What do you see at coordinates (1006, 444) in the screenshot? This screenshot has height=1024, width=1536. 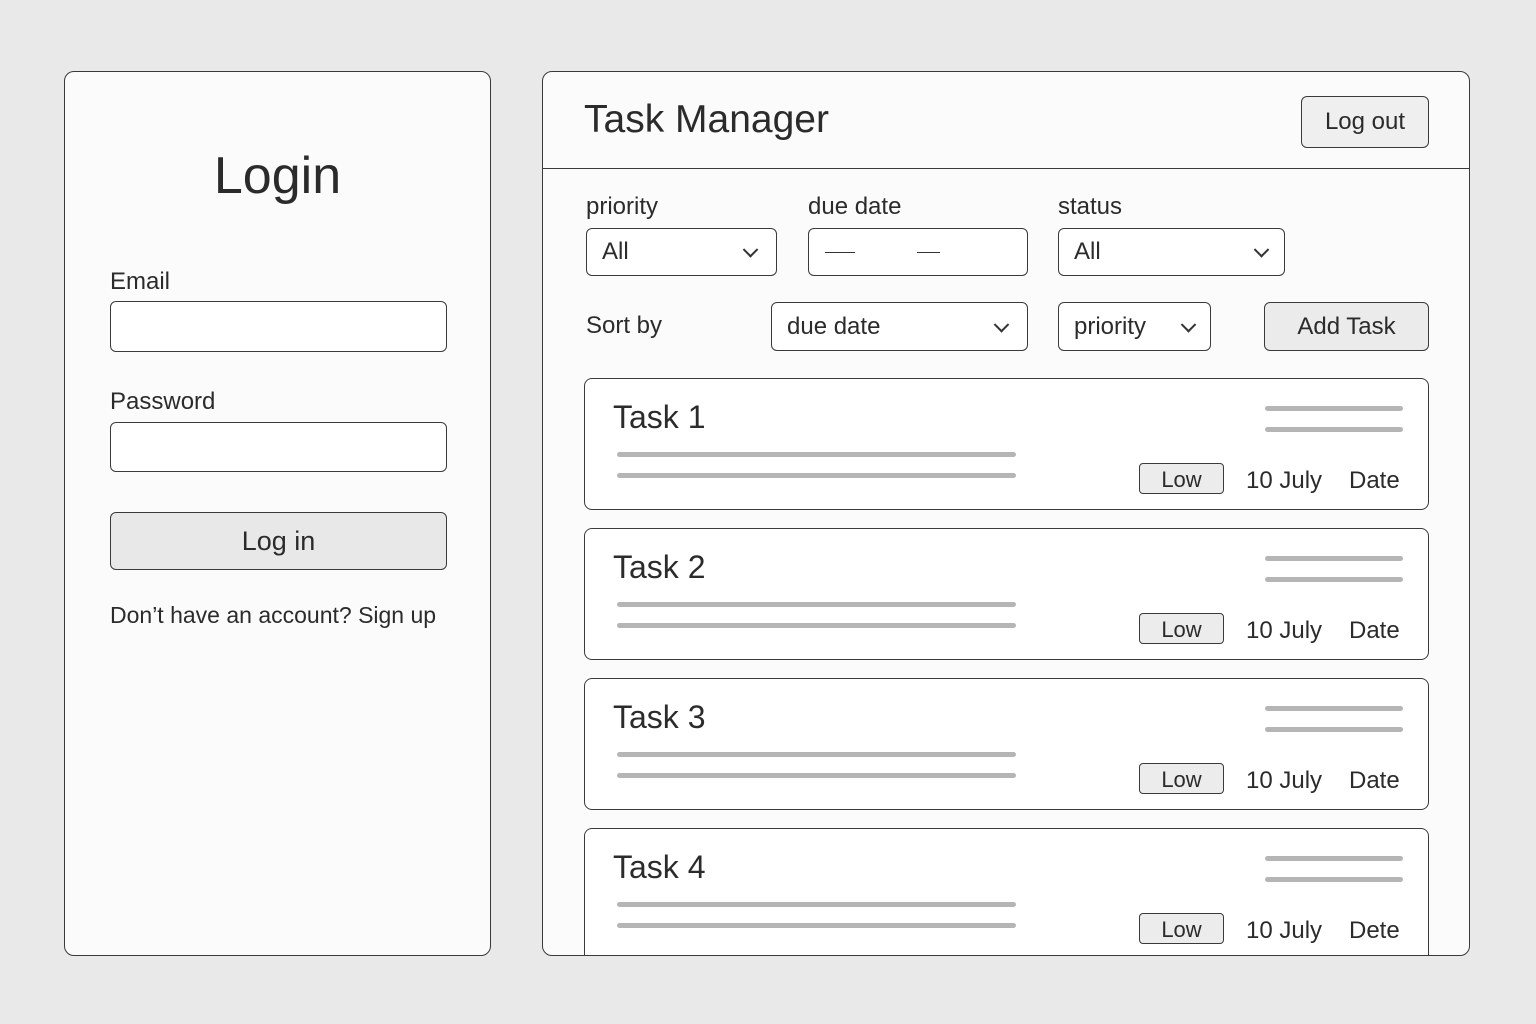 I see `task-card: Task 1 Low 10 July Date` at bounding box center [1006, 444].